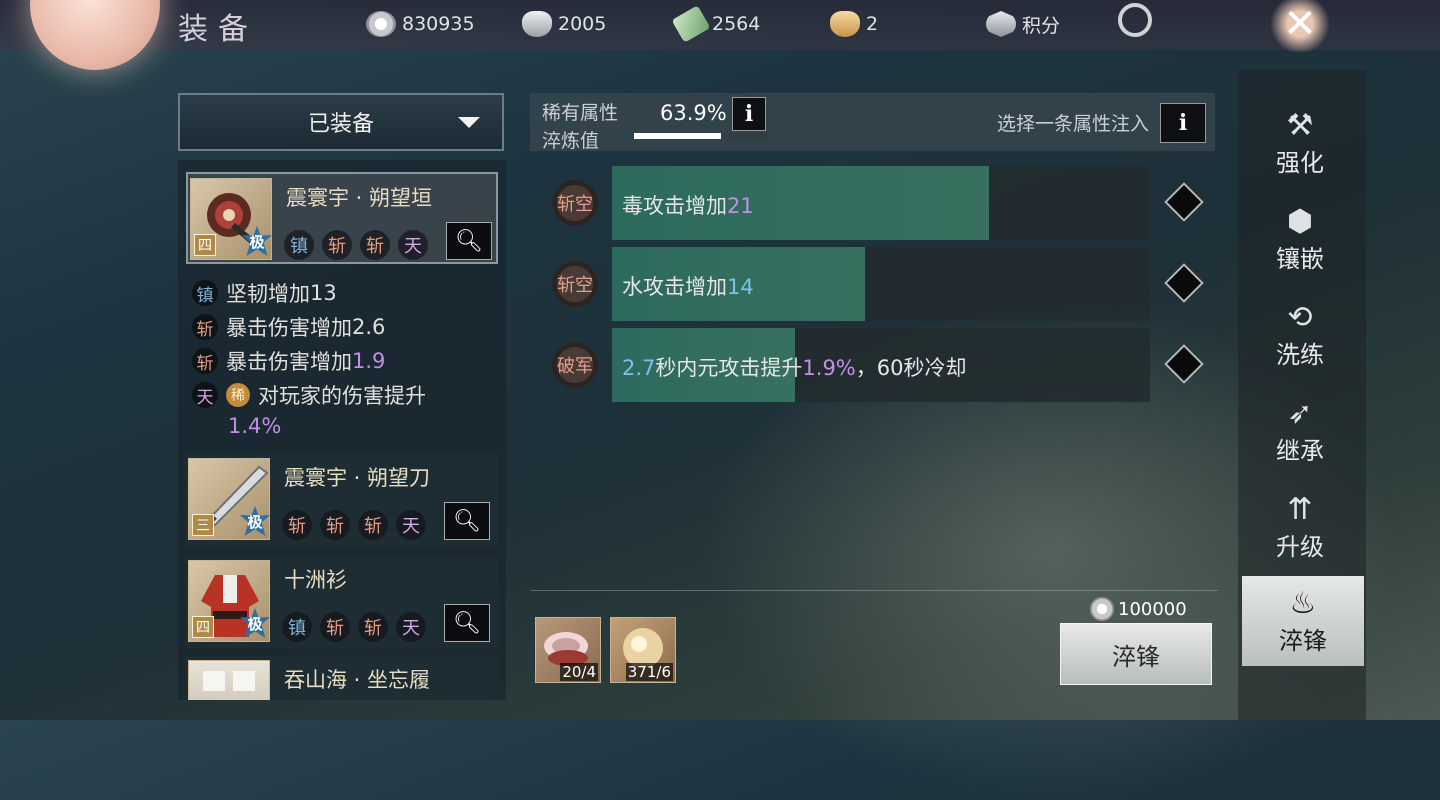  What do you see at coordinates (1300, 450) in the screenshot?
I see `nav-label: 继承` at bounding box center [1300, 450].